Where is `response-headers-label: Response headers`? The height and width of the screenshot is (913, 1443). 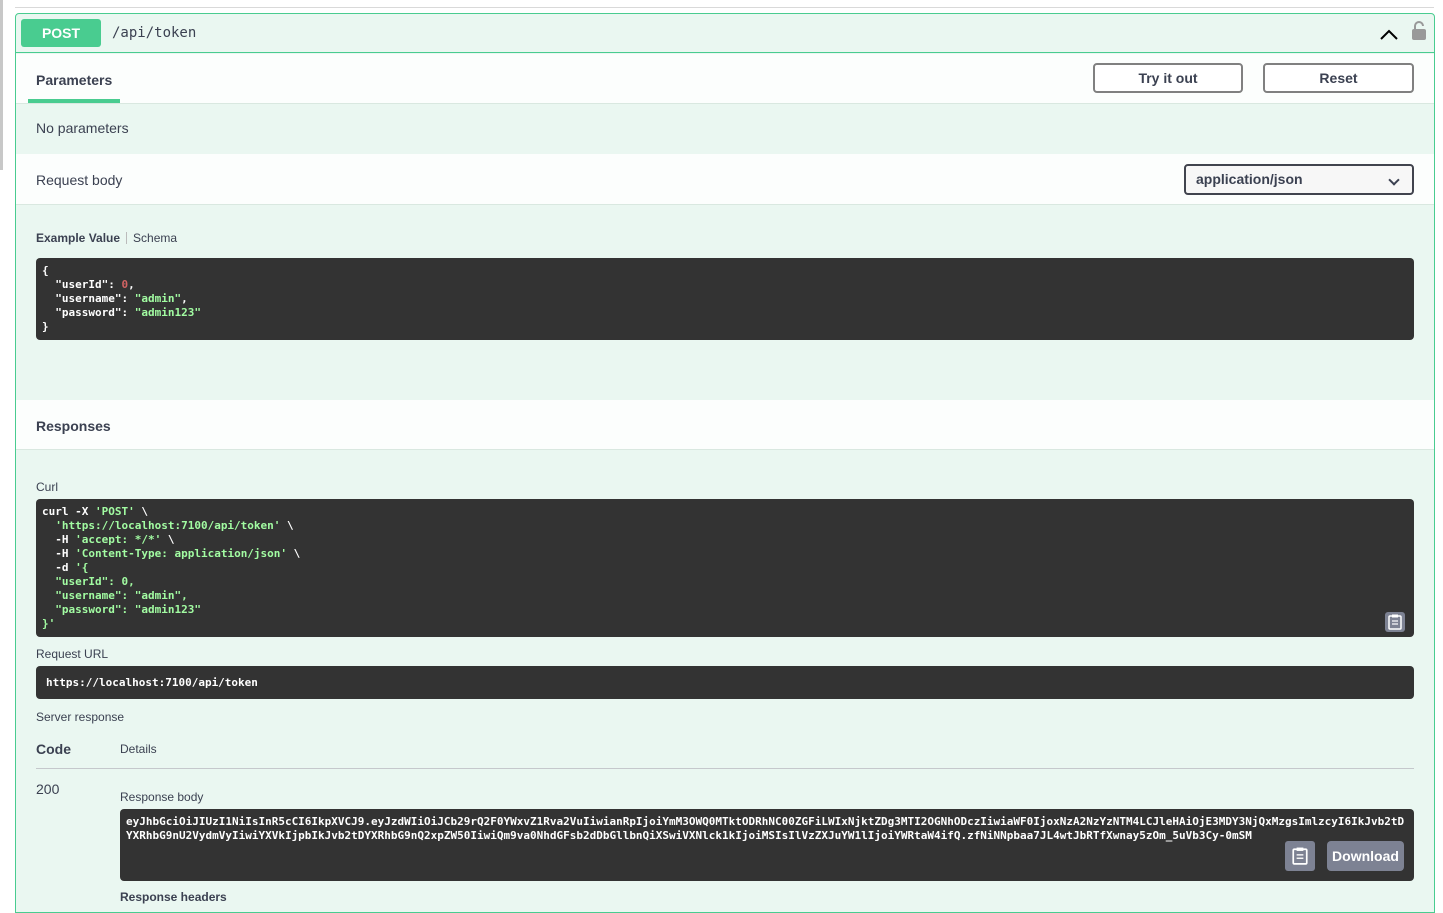
response-headers-label: Response headers is located at coordinates (173, 897).